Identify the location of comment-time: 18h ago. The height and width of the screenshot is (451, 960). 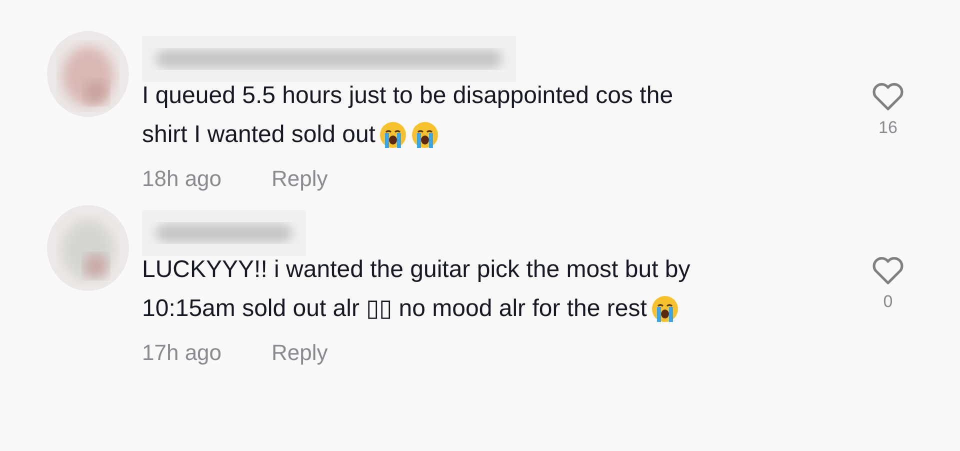
(182, 179).